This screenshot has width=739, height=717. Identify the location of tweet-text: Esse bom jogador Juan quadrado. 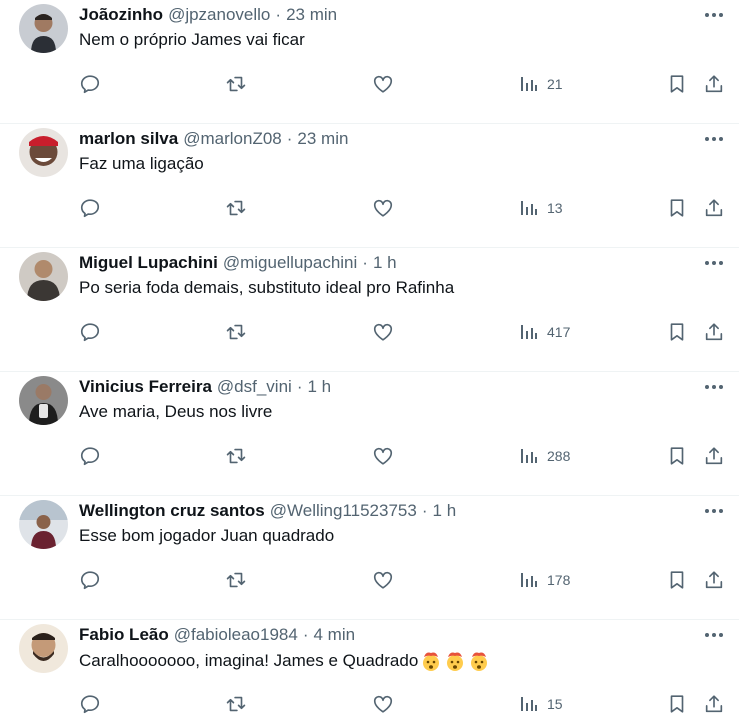
(206, 536).